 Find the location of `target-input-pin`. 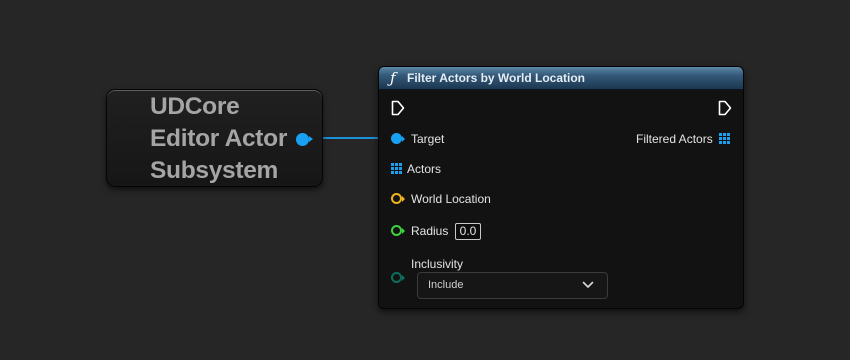

target-input-pin is located at coordinates (396, 138).